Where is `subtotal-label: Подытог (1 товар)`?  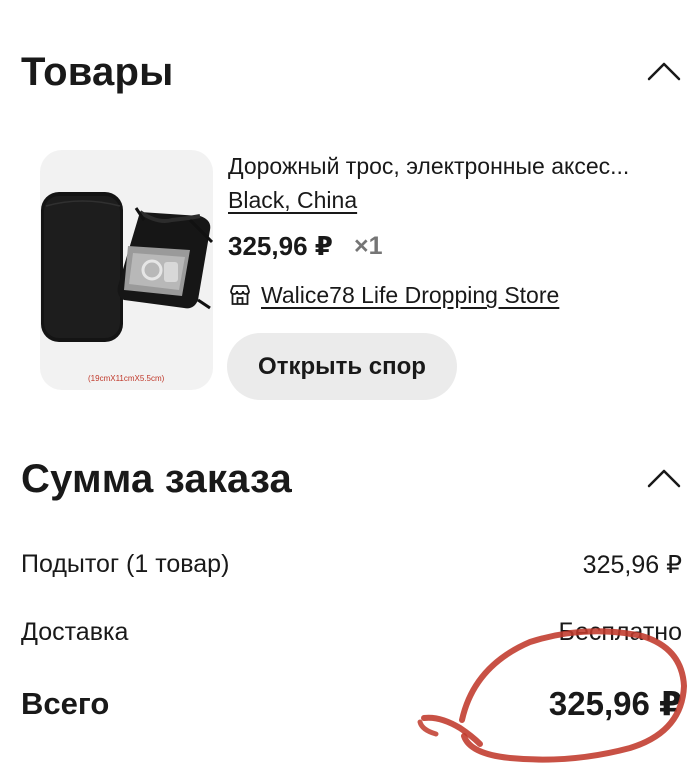 subtotal-label: Подытог (1 товар) is located at coordinates (125, 564).